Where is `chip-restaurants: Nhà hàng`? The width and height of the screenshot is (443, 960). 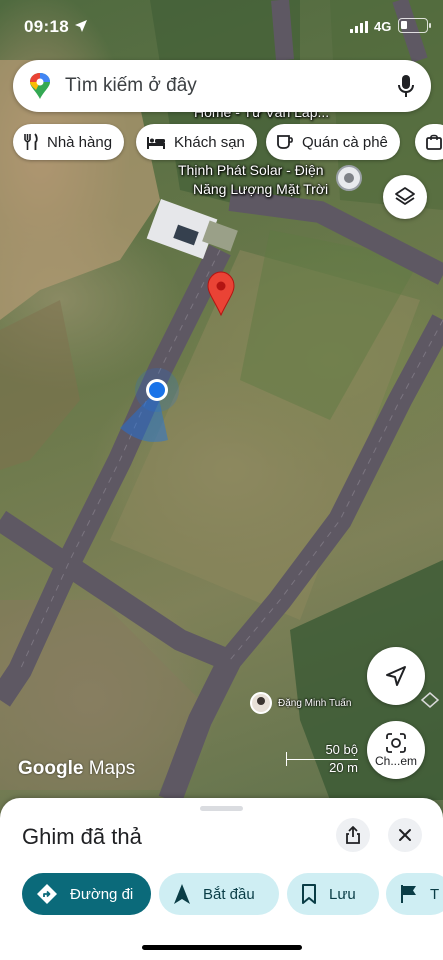
chip-restaurants: Nhà hàng is located at coordinates (69, 142).